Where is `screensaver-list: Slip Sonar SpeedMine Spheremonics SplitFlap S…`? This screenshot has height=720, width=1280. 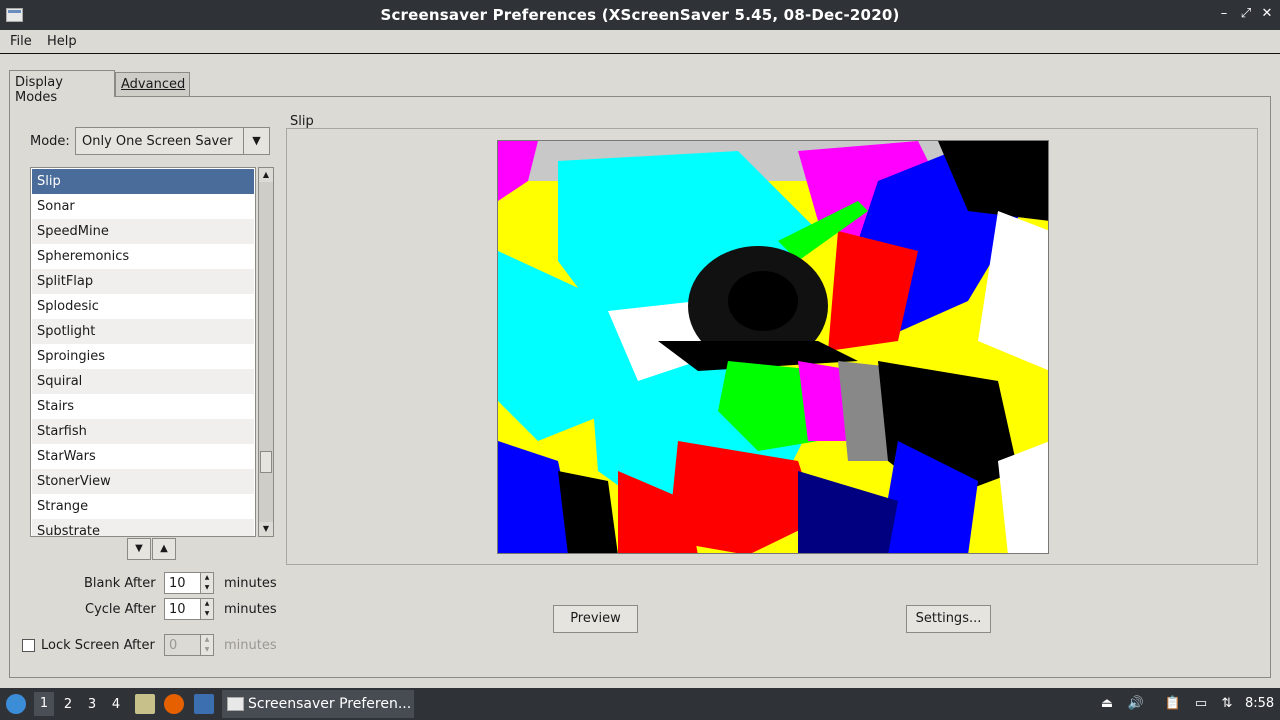
screensaver-list: Slip Sonar SpeedMine Spheremonics SplitFlap S… is located at coordinates (143, 352).